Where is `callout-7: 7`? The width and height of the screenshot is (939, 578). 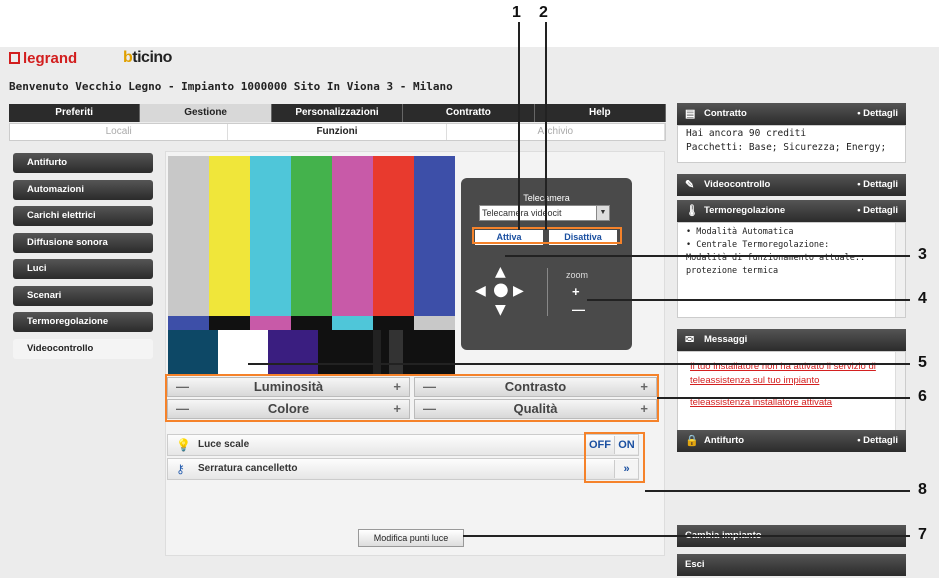 callout-7: 7 is located at coordinates (922, 534).